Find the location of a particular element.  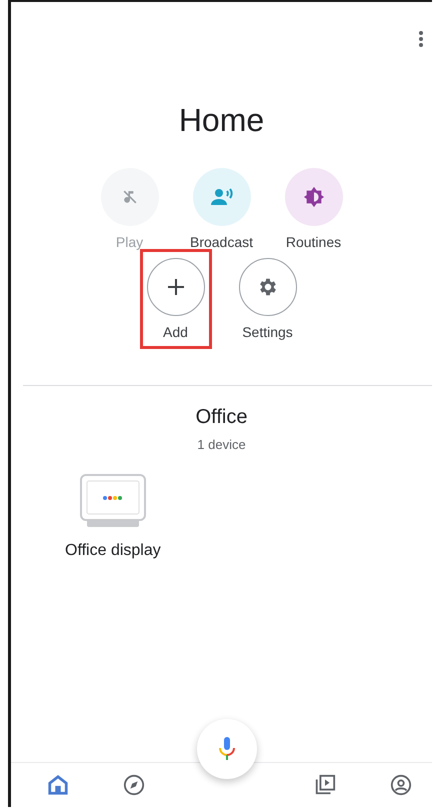

device-tile: Office display is located at coordinates (113, 517).